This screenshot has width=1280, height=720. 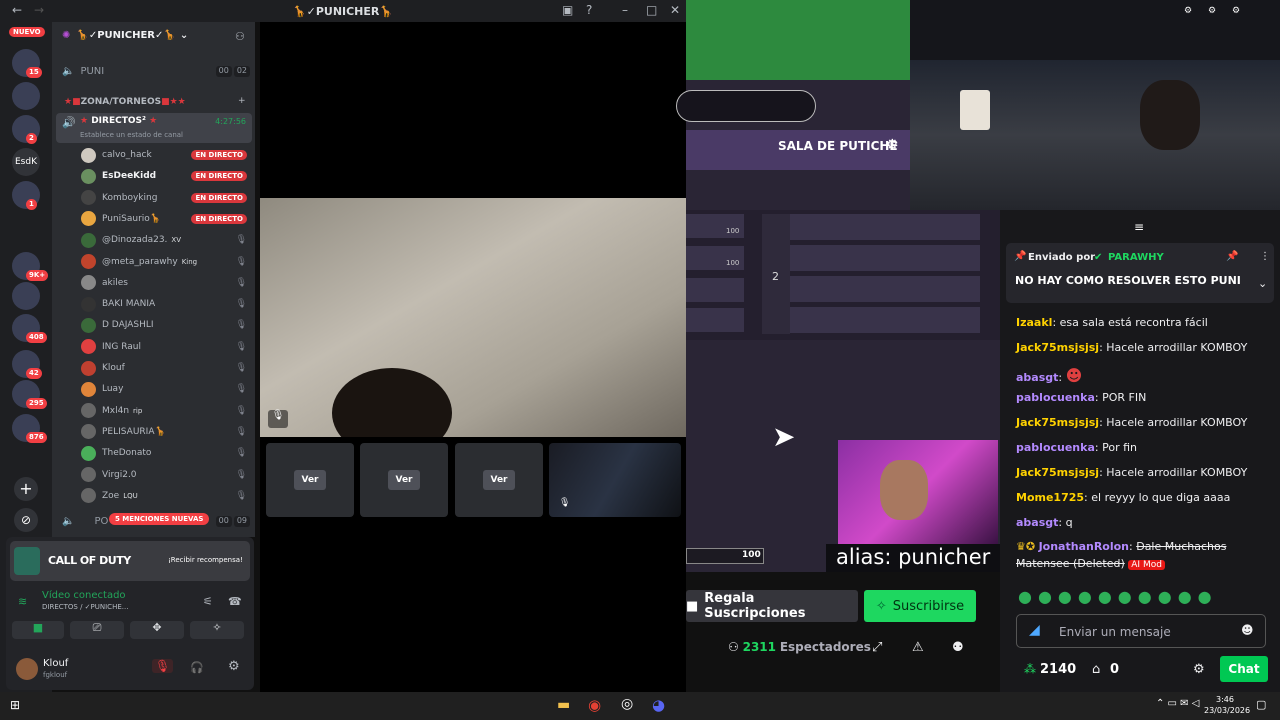 What do you see at coordinates (798, 40) in the screenshot?
I see `game-green-bar` at bounding box center [798, 40].